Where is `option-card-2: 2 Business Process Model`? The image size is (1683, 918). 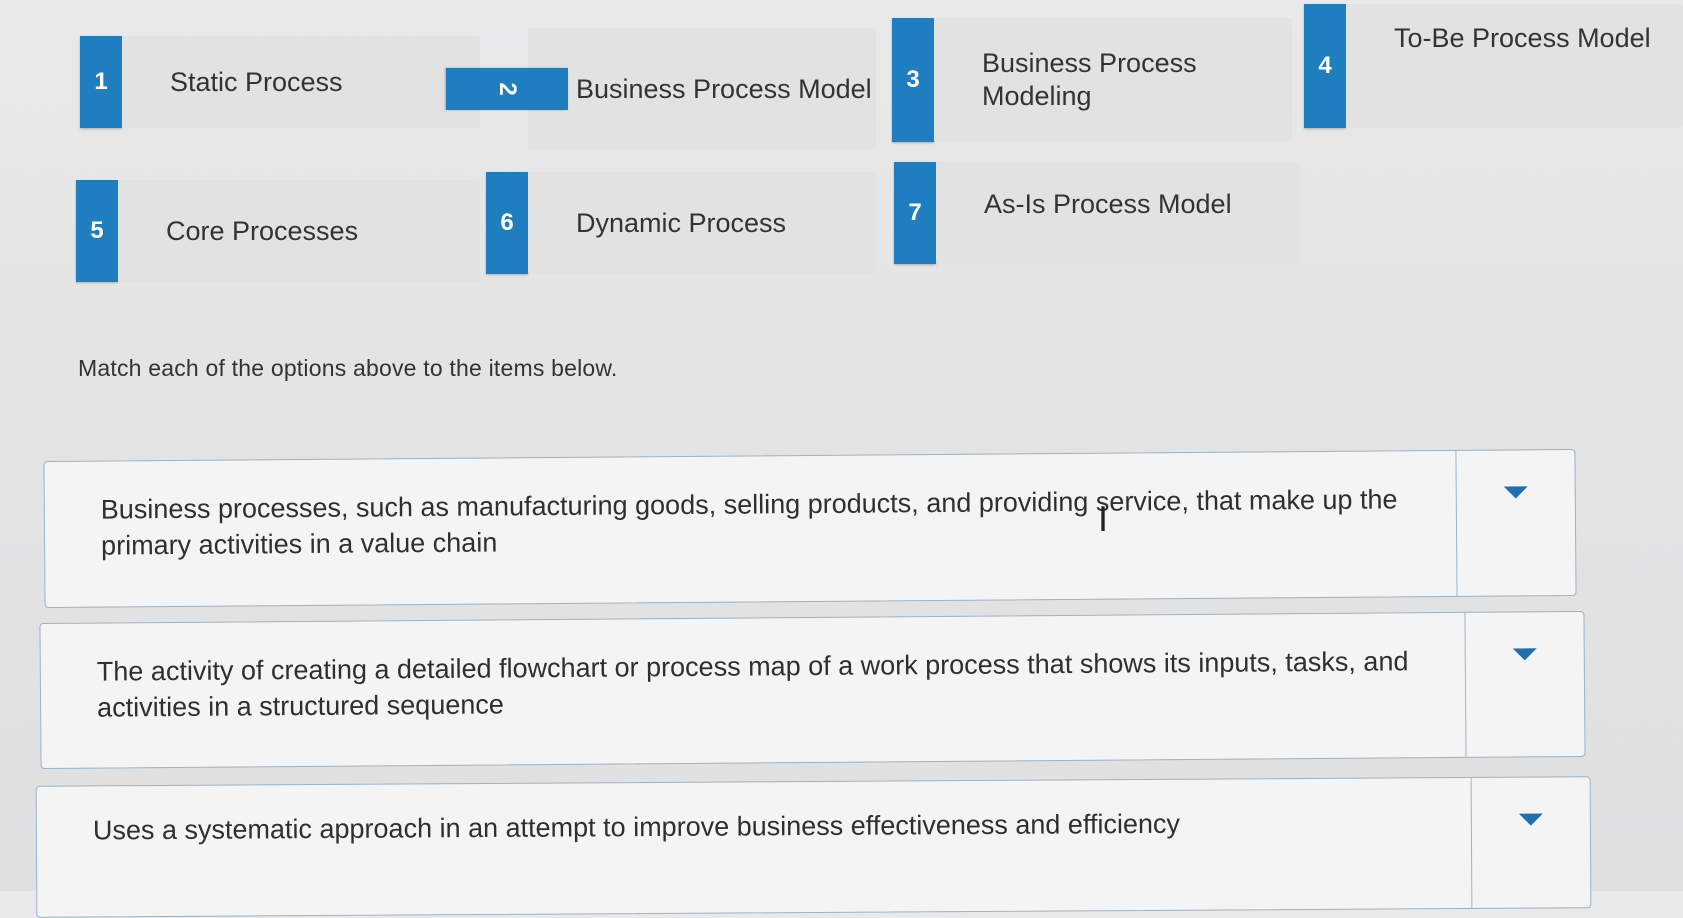
option-card-2: 2 Business Process Model is located at coordinates (661, 89).